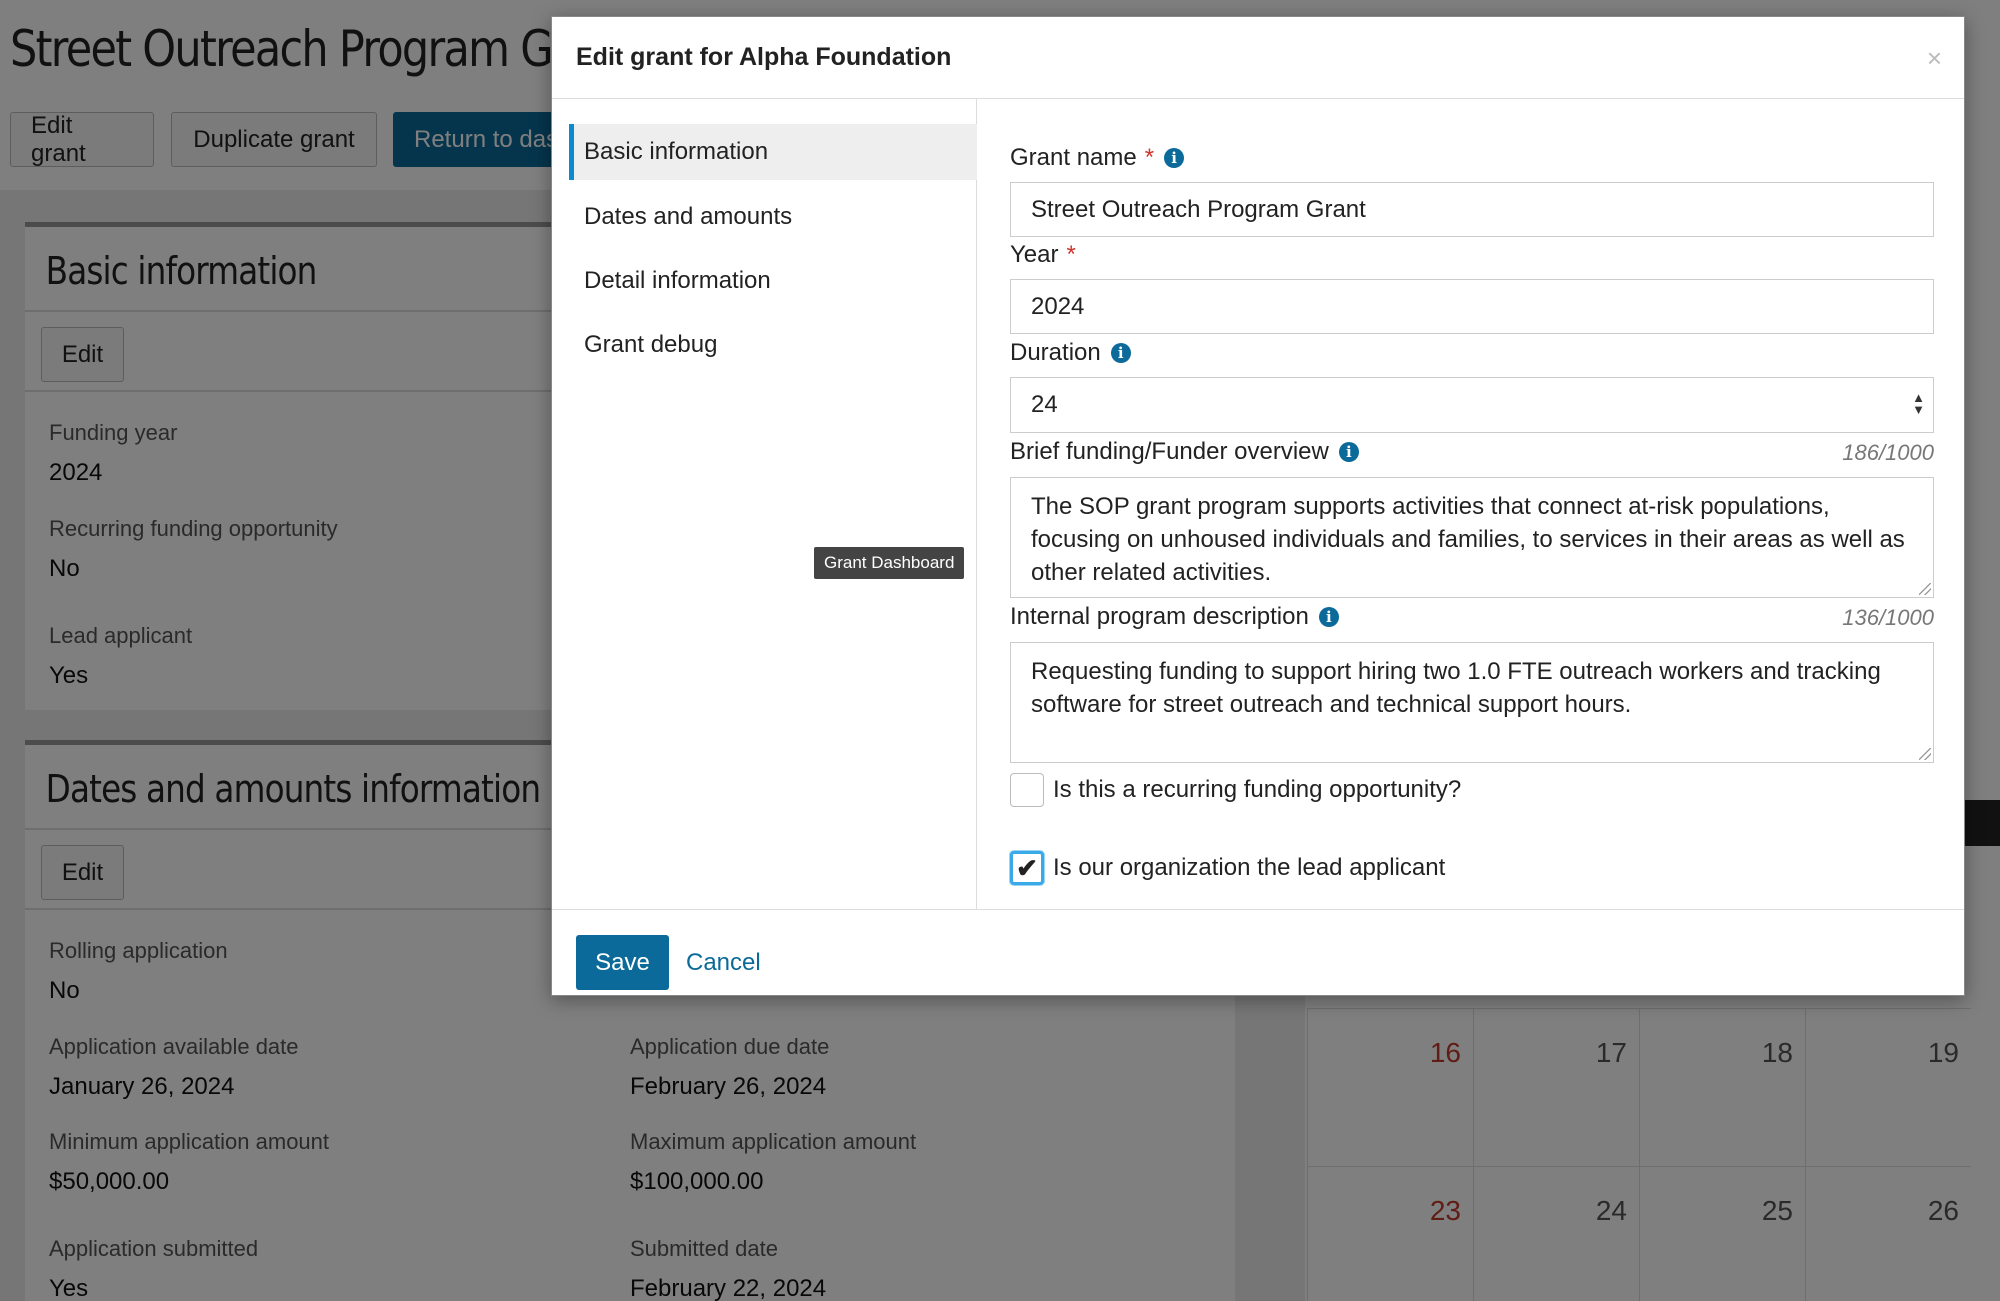 The width and height of the screenshot is (2000, 1301). Describe the element at coordinates (1055, 352) in the screenshot. I see `duration-label-text: Duration` at that location.